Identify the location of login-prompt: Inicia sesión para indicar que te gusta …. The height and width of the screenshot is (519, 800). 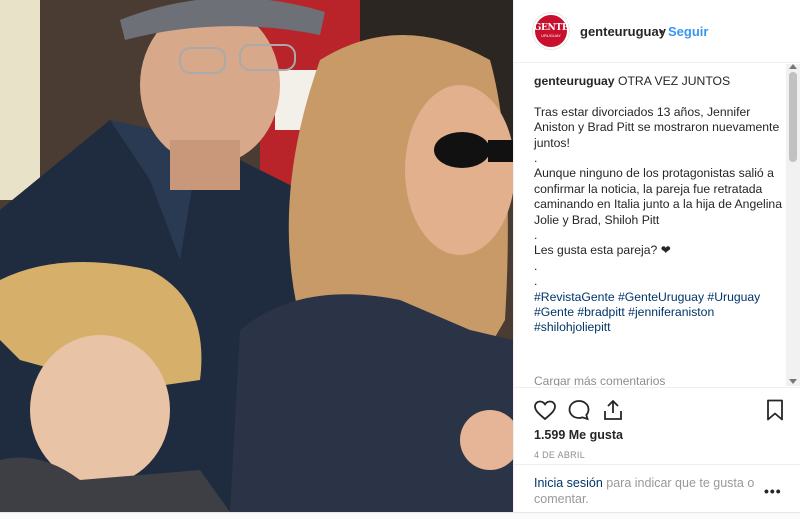
(657, 488).